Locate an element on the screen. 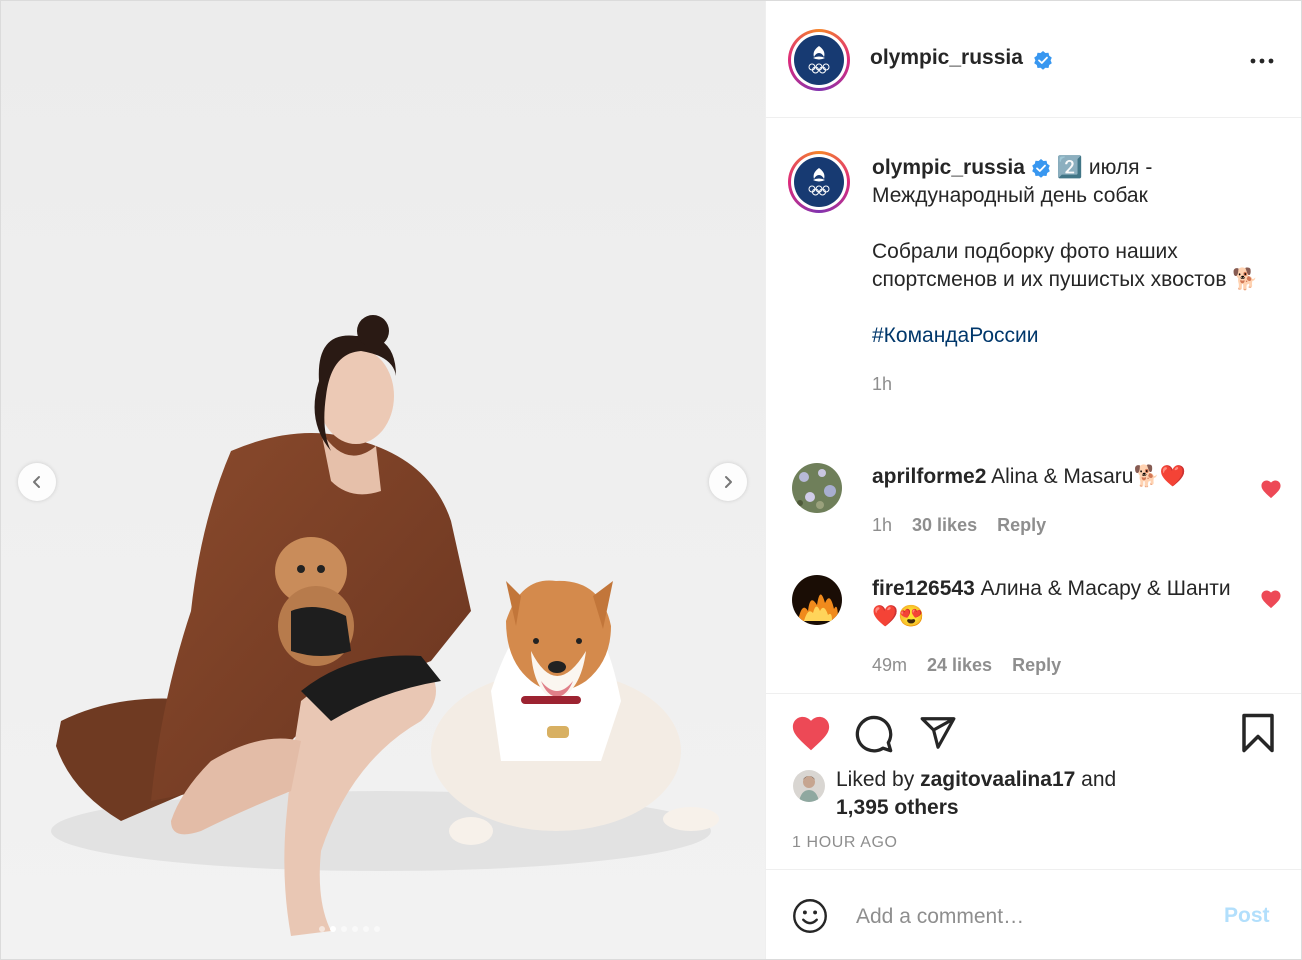 The image size is (1302, 960). carousel-indicator is located at coordinates (349, 929).